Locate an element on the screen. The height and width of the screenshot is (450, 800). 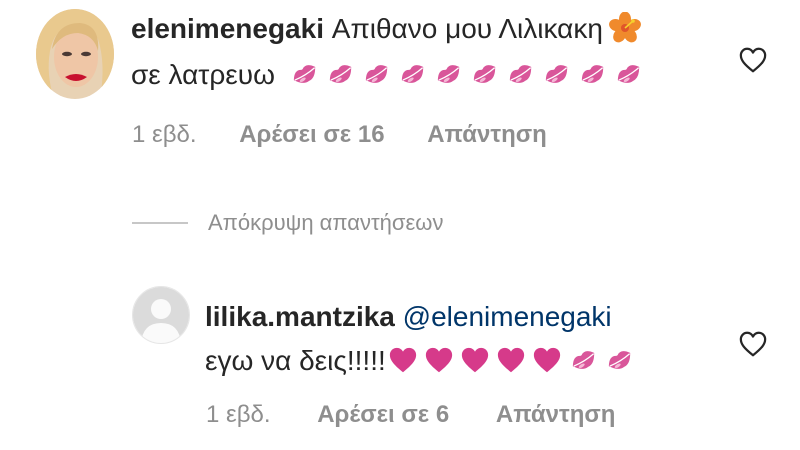
comment-line-2: σε λατρευω is located at coordinates (387, 75).